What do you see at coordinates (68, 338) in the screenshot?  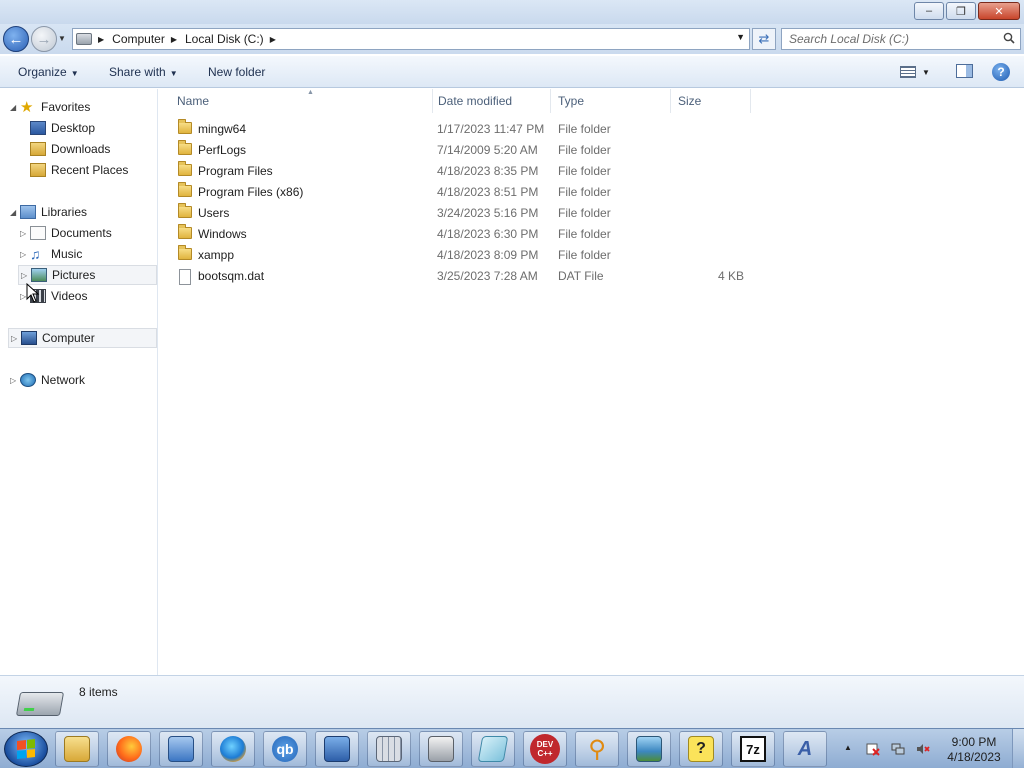 I see `nav-label: Computer` at bounding box center [68, 338].